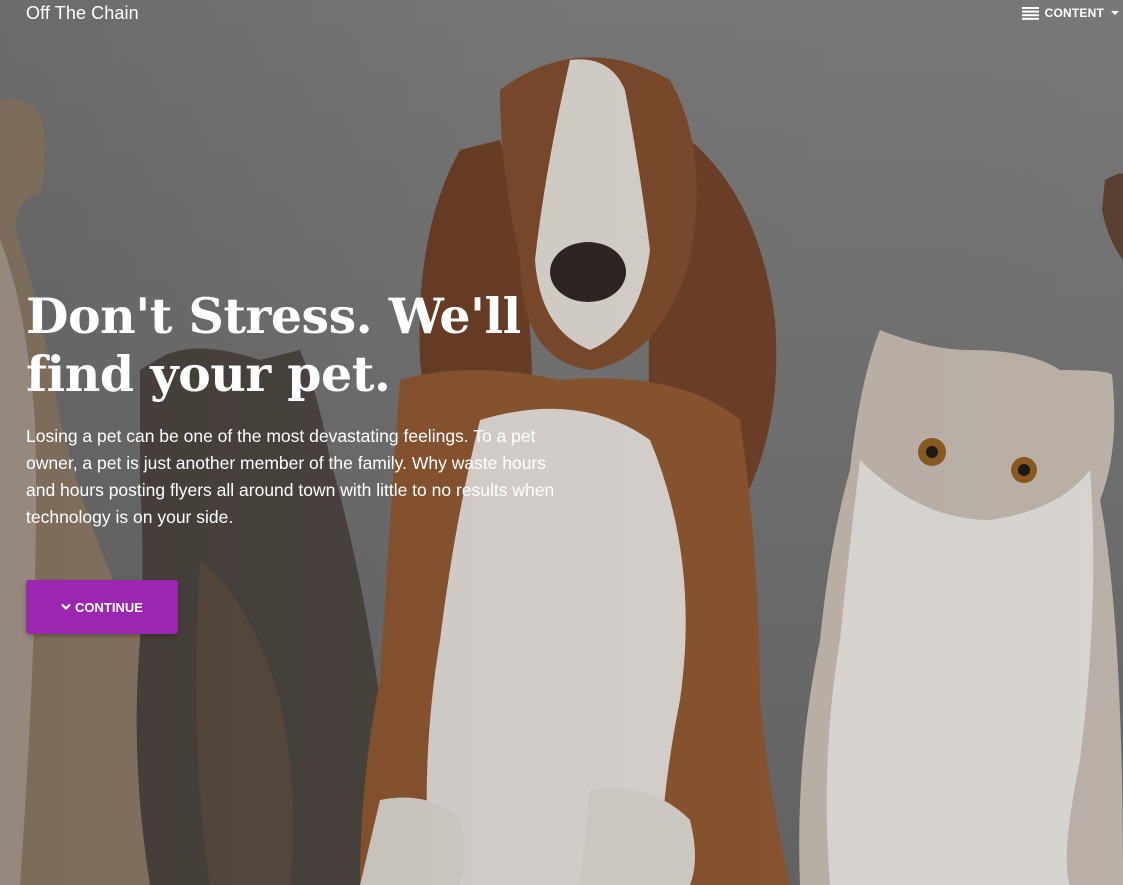  I want to click on brand-logo-link: Off The Chain, so click(82, 13).